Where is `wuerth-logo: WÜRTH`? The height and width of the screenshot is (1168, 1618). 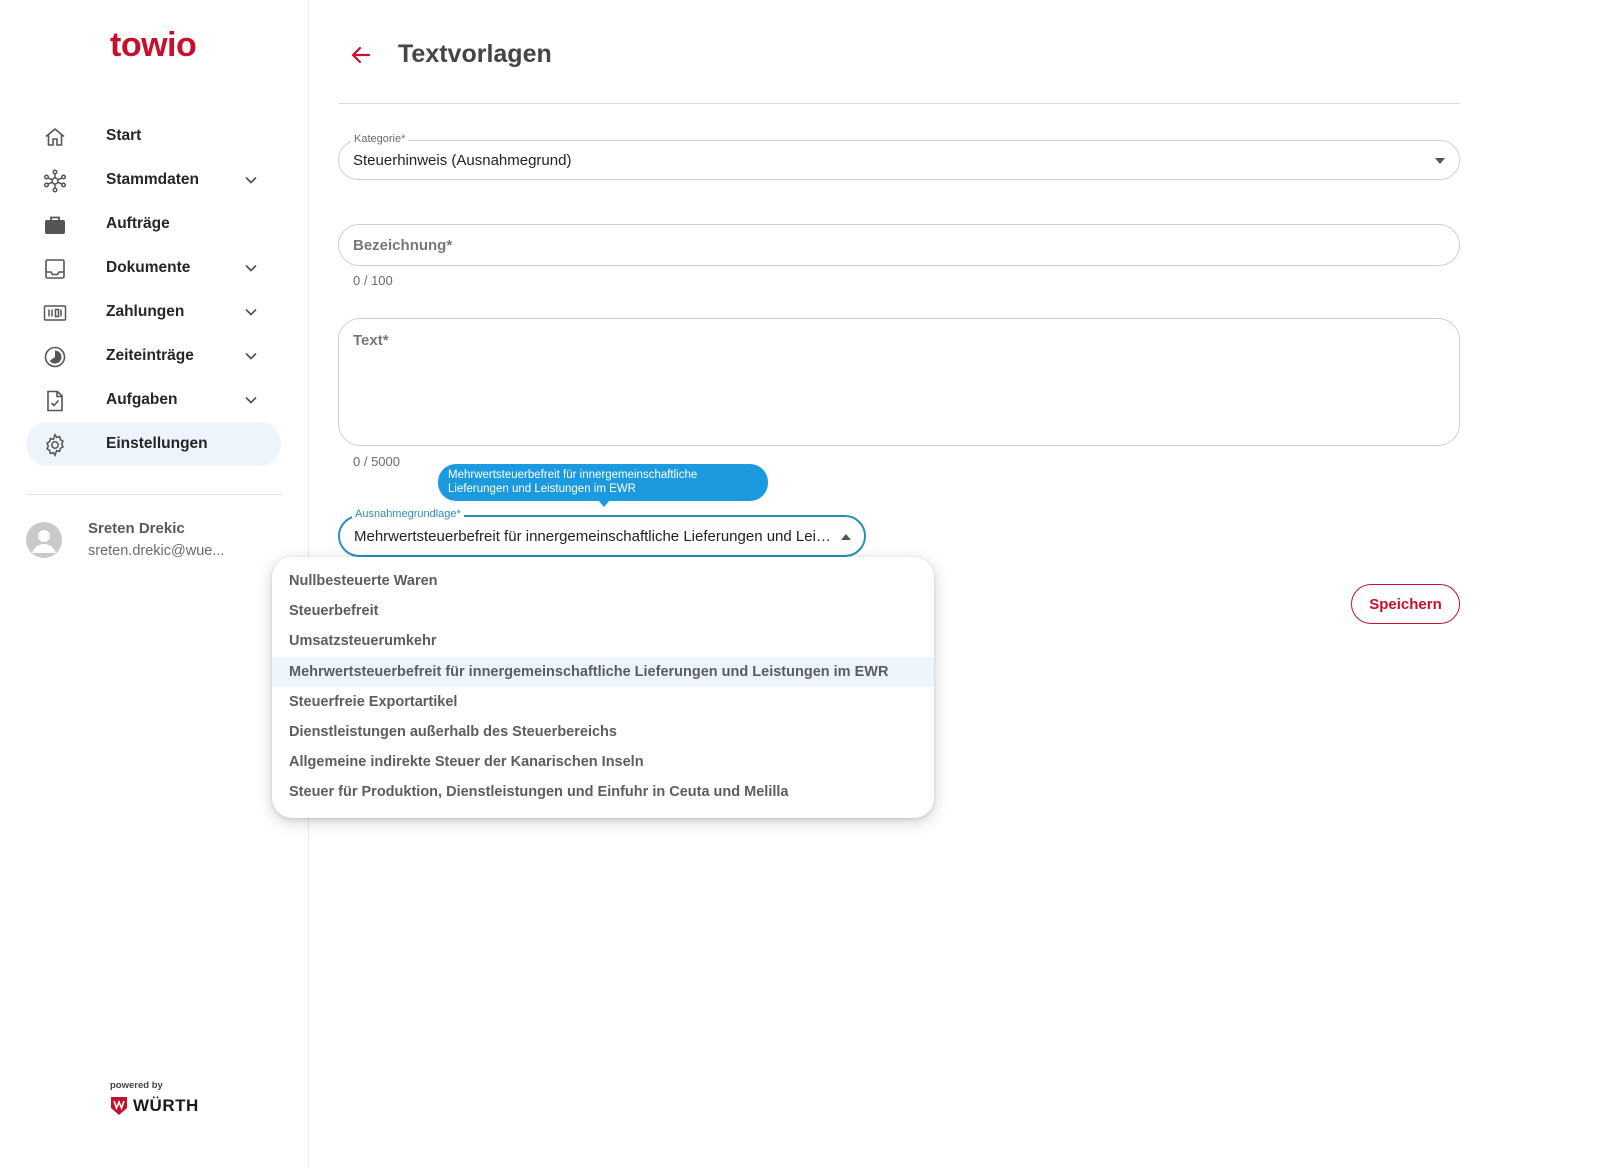 wuerth-logo: WÜRTH is located at coordinates (154, 1106).